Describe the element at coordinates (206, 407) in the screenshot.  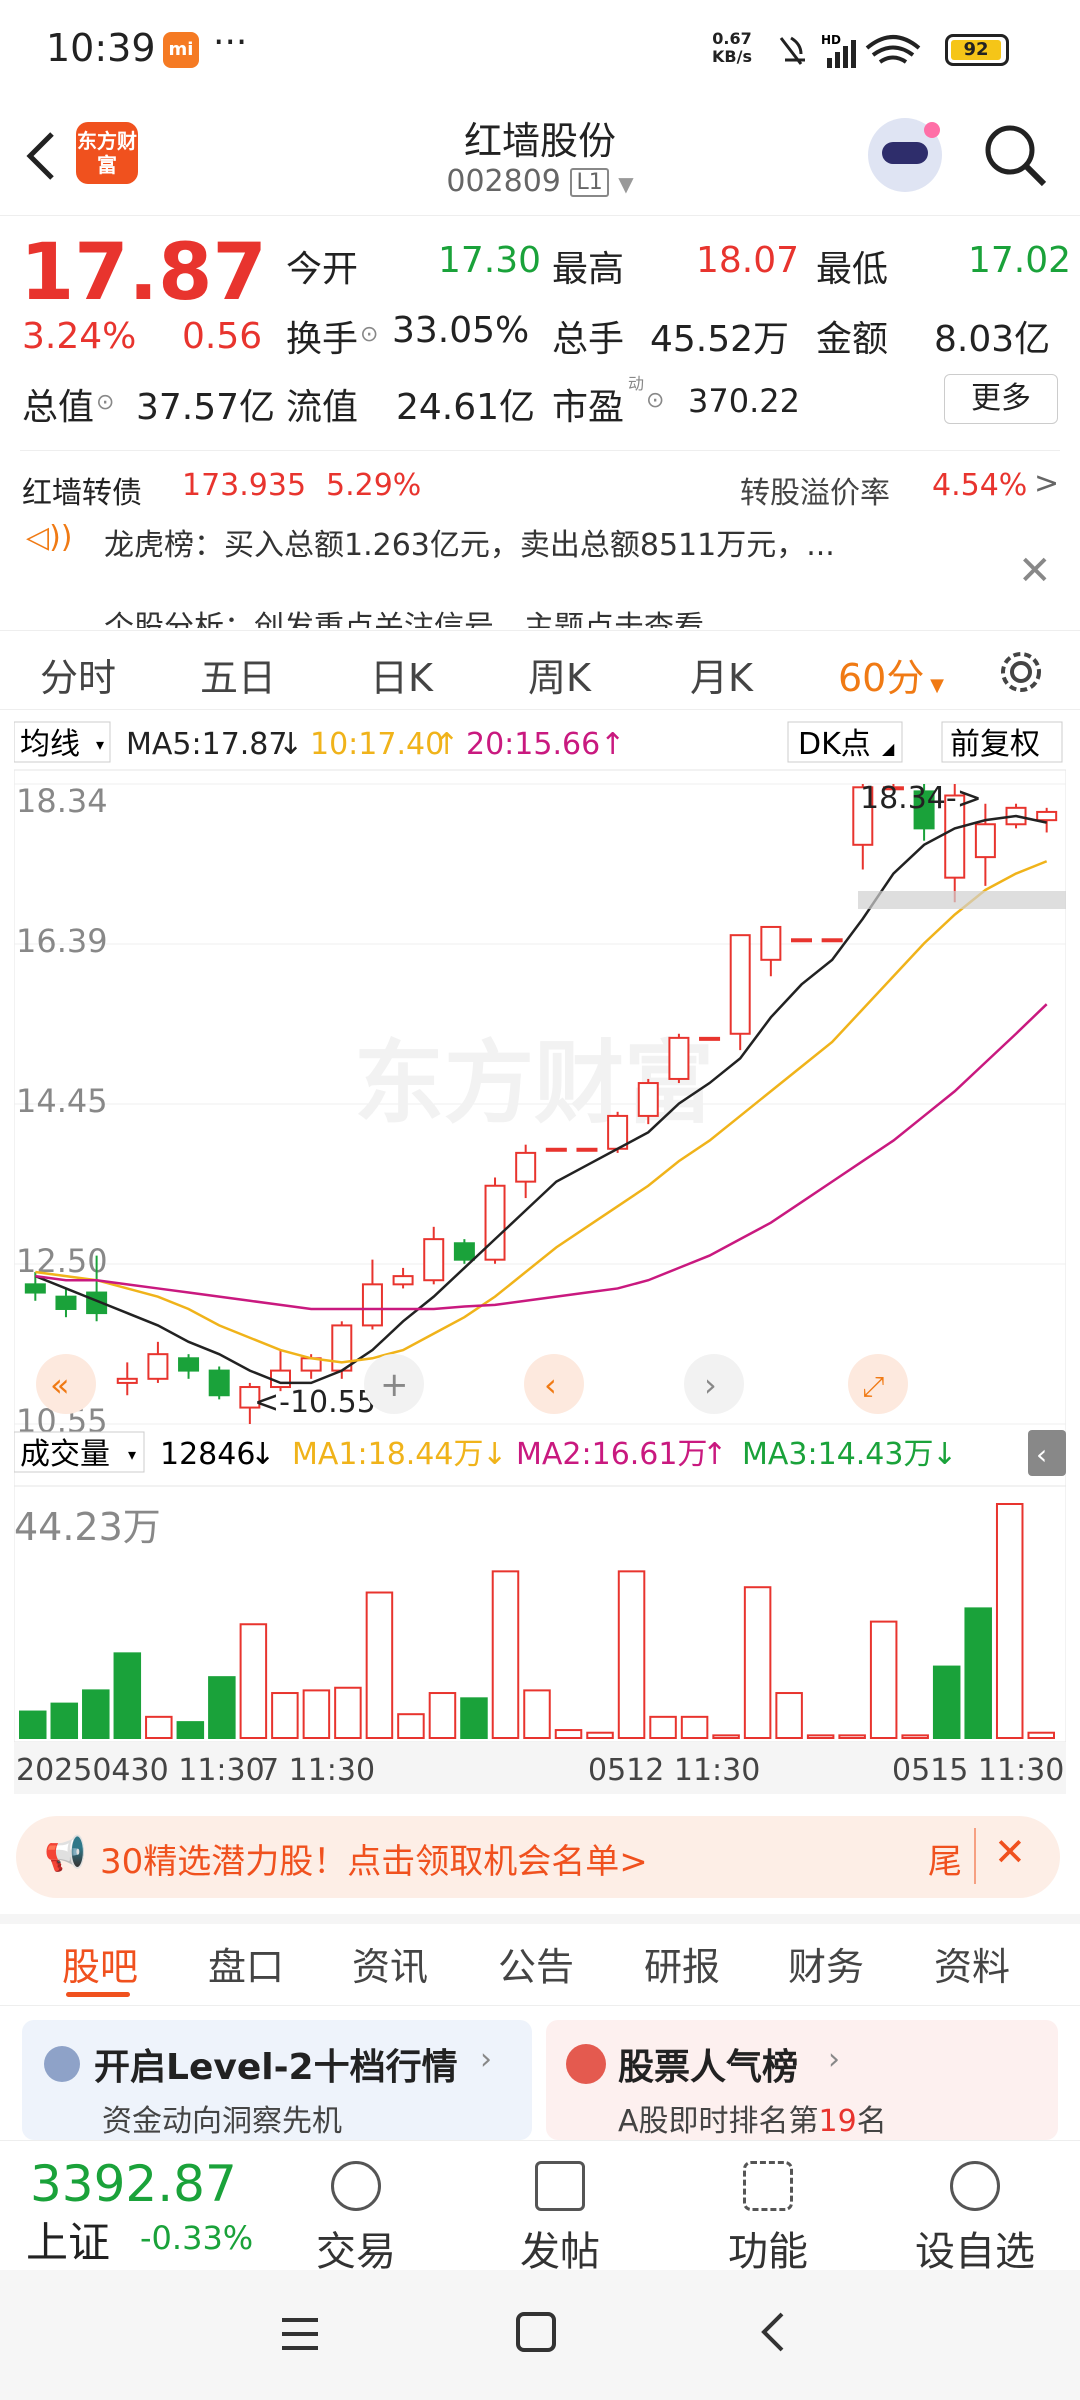
I see `mktcap-value: 37.57亿` at that location.